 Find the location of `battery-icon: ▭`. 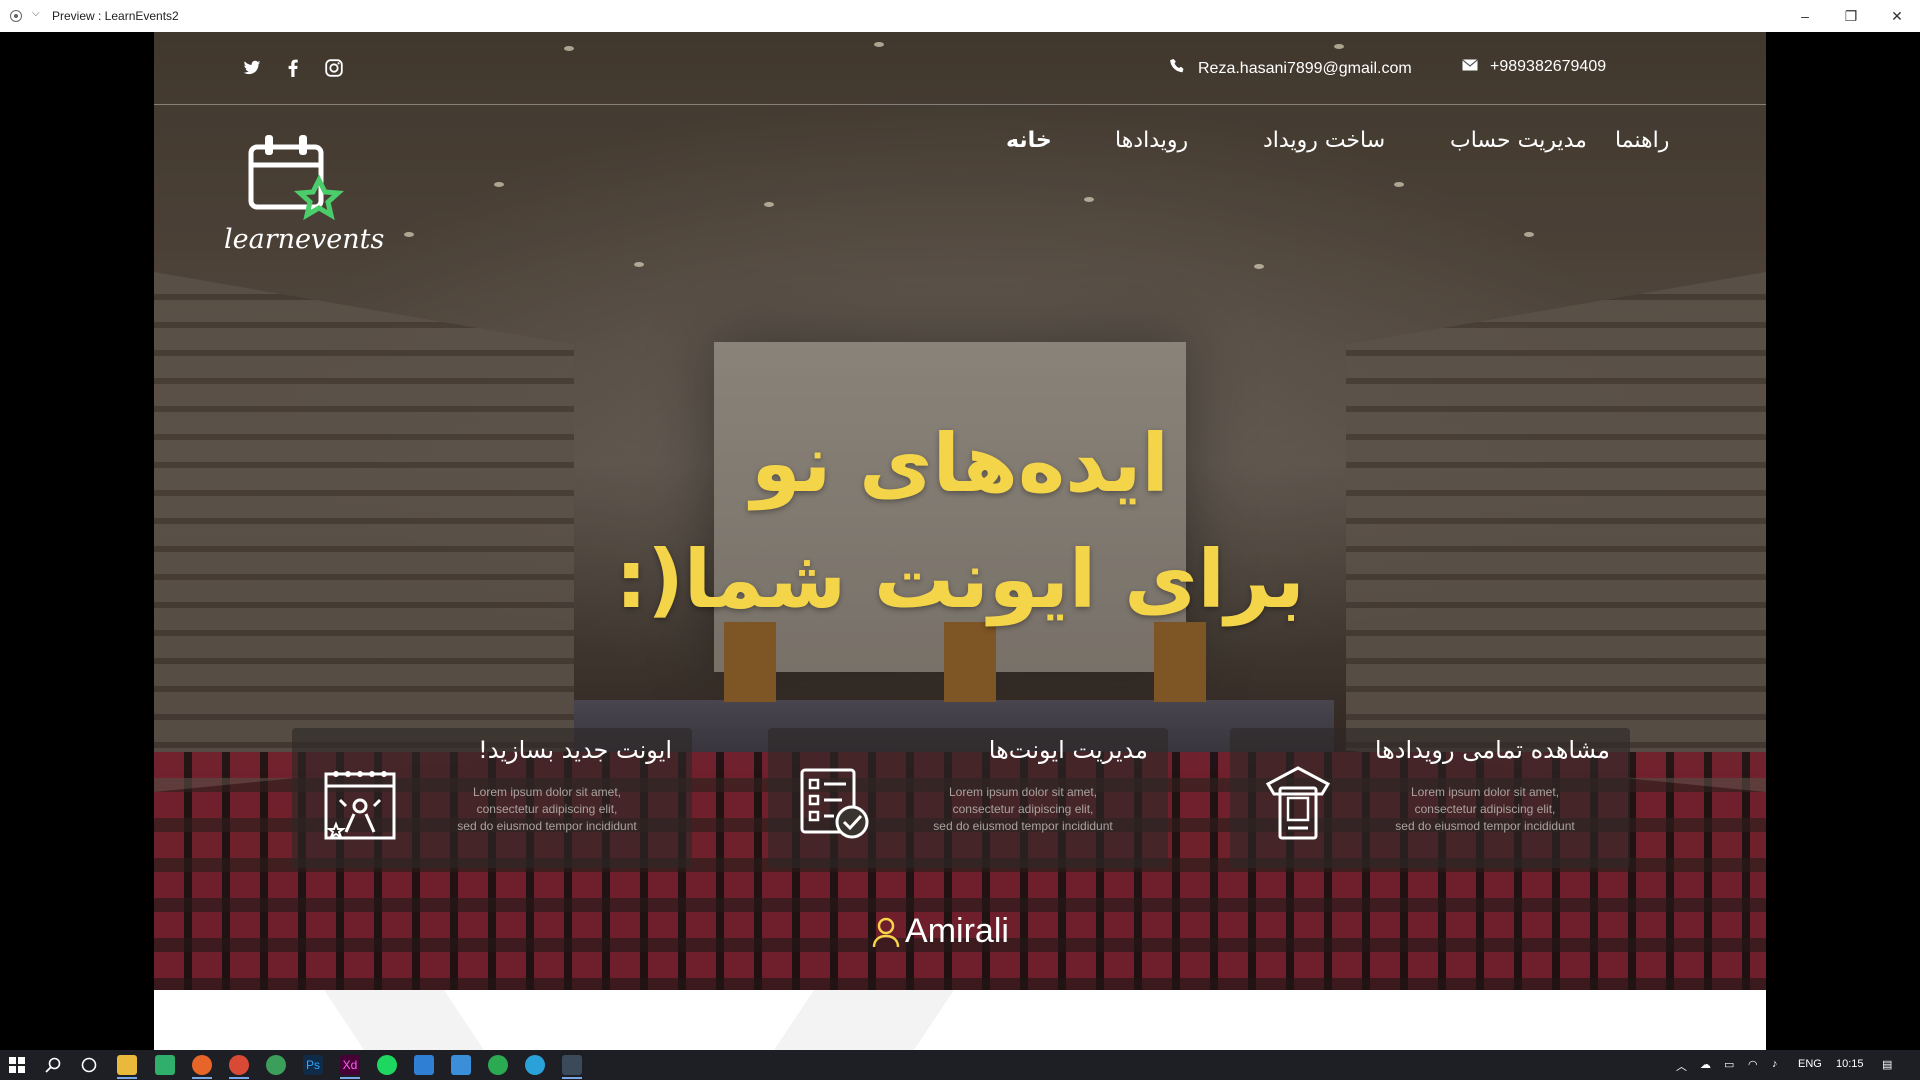

battery-icon: ▭ is located at coordinates (1729, 1064).